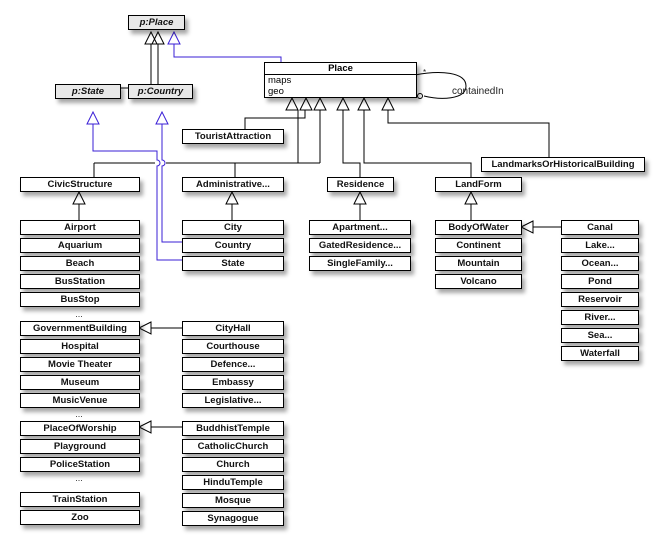 The height and width of the screenshot is (547, 661). I want to click on class-box: State, so click(233, 263).